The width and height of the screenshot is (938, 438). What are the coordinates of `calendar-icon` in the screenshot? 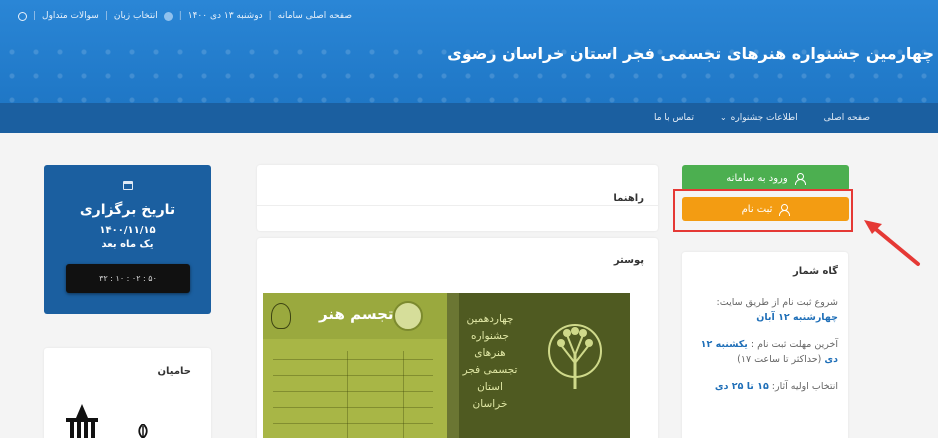 It's located at (128, 185).